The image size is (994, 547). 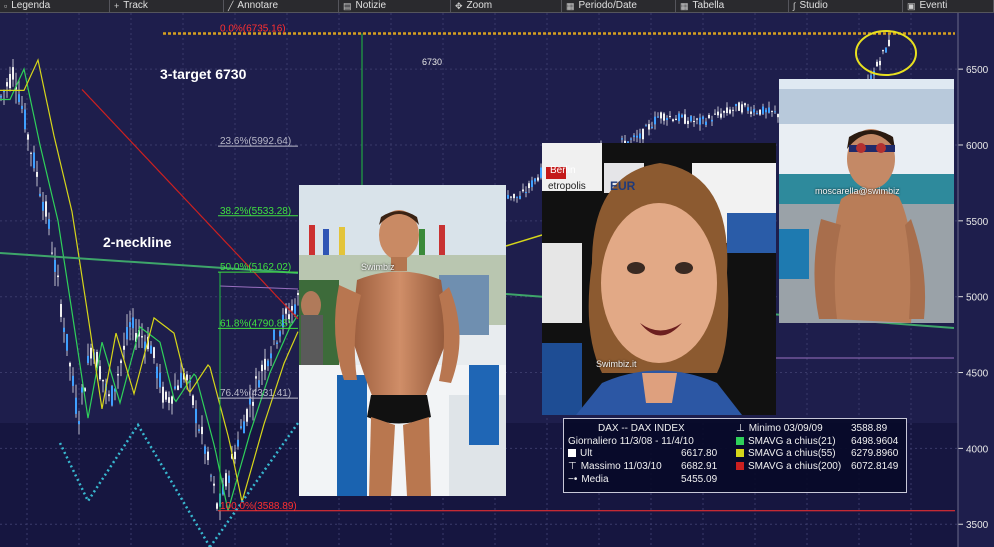 I want to click on toolbar-tabella: ▦ Tabella, so click(x=732, y=6).